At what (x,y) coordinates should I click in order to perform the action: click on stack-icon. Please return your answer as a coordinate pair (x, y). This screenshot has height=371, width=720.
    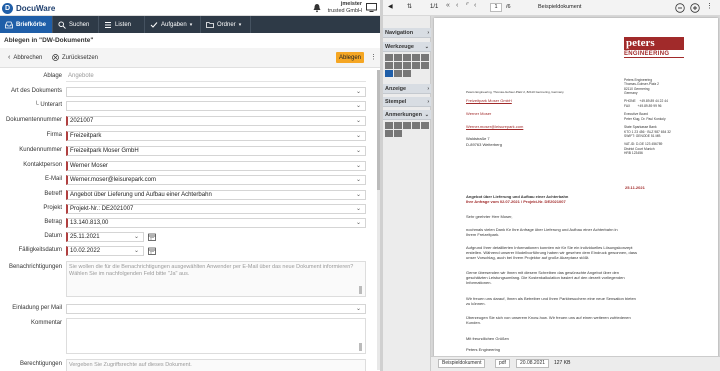
    Looking at the image, I should click on (425, 57).